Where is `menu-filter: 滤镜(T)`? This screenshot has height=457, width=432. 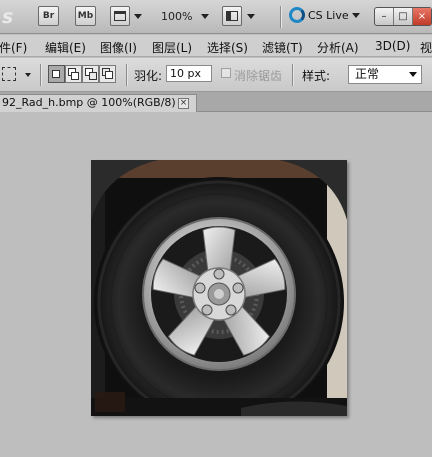 menu-filter: 滤镜(T) is located at coordinates (282, 47).